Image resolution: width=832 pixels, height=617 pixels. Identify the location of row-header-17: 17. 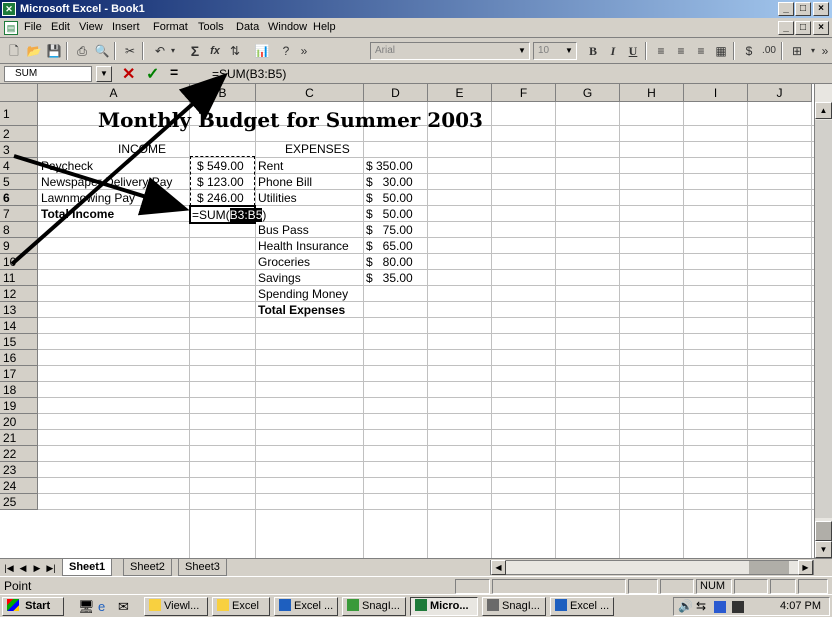
(19, 374).